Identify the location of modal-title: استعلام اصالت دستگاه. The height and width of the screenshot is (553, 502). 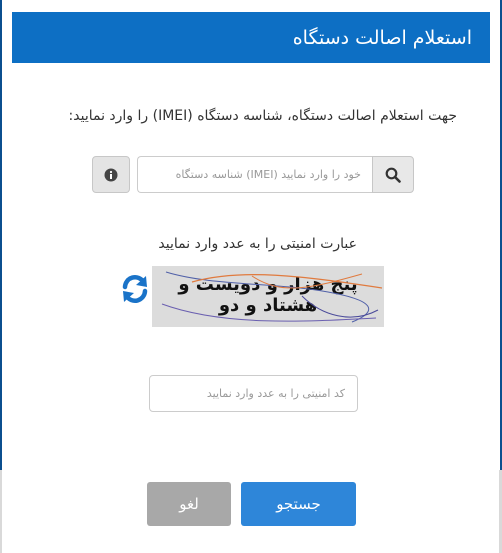
(382, 37).